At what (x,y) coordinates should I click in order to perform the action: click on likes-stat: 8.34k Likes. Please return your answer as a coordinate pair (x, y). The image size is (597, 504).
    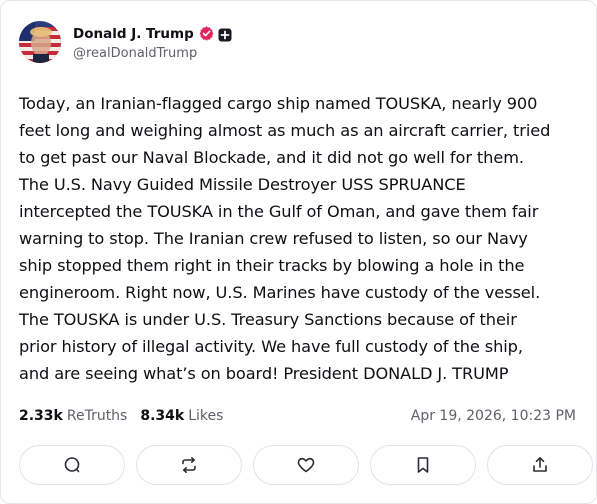
    Looking at the image, I should click on (181, 416).